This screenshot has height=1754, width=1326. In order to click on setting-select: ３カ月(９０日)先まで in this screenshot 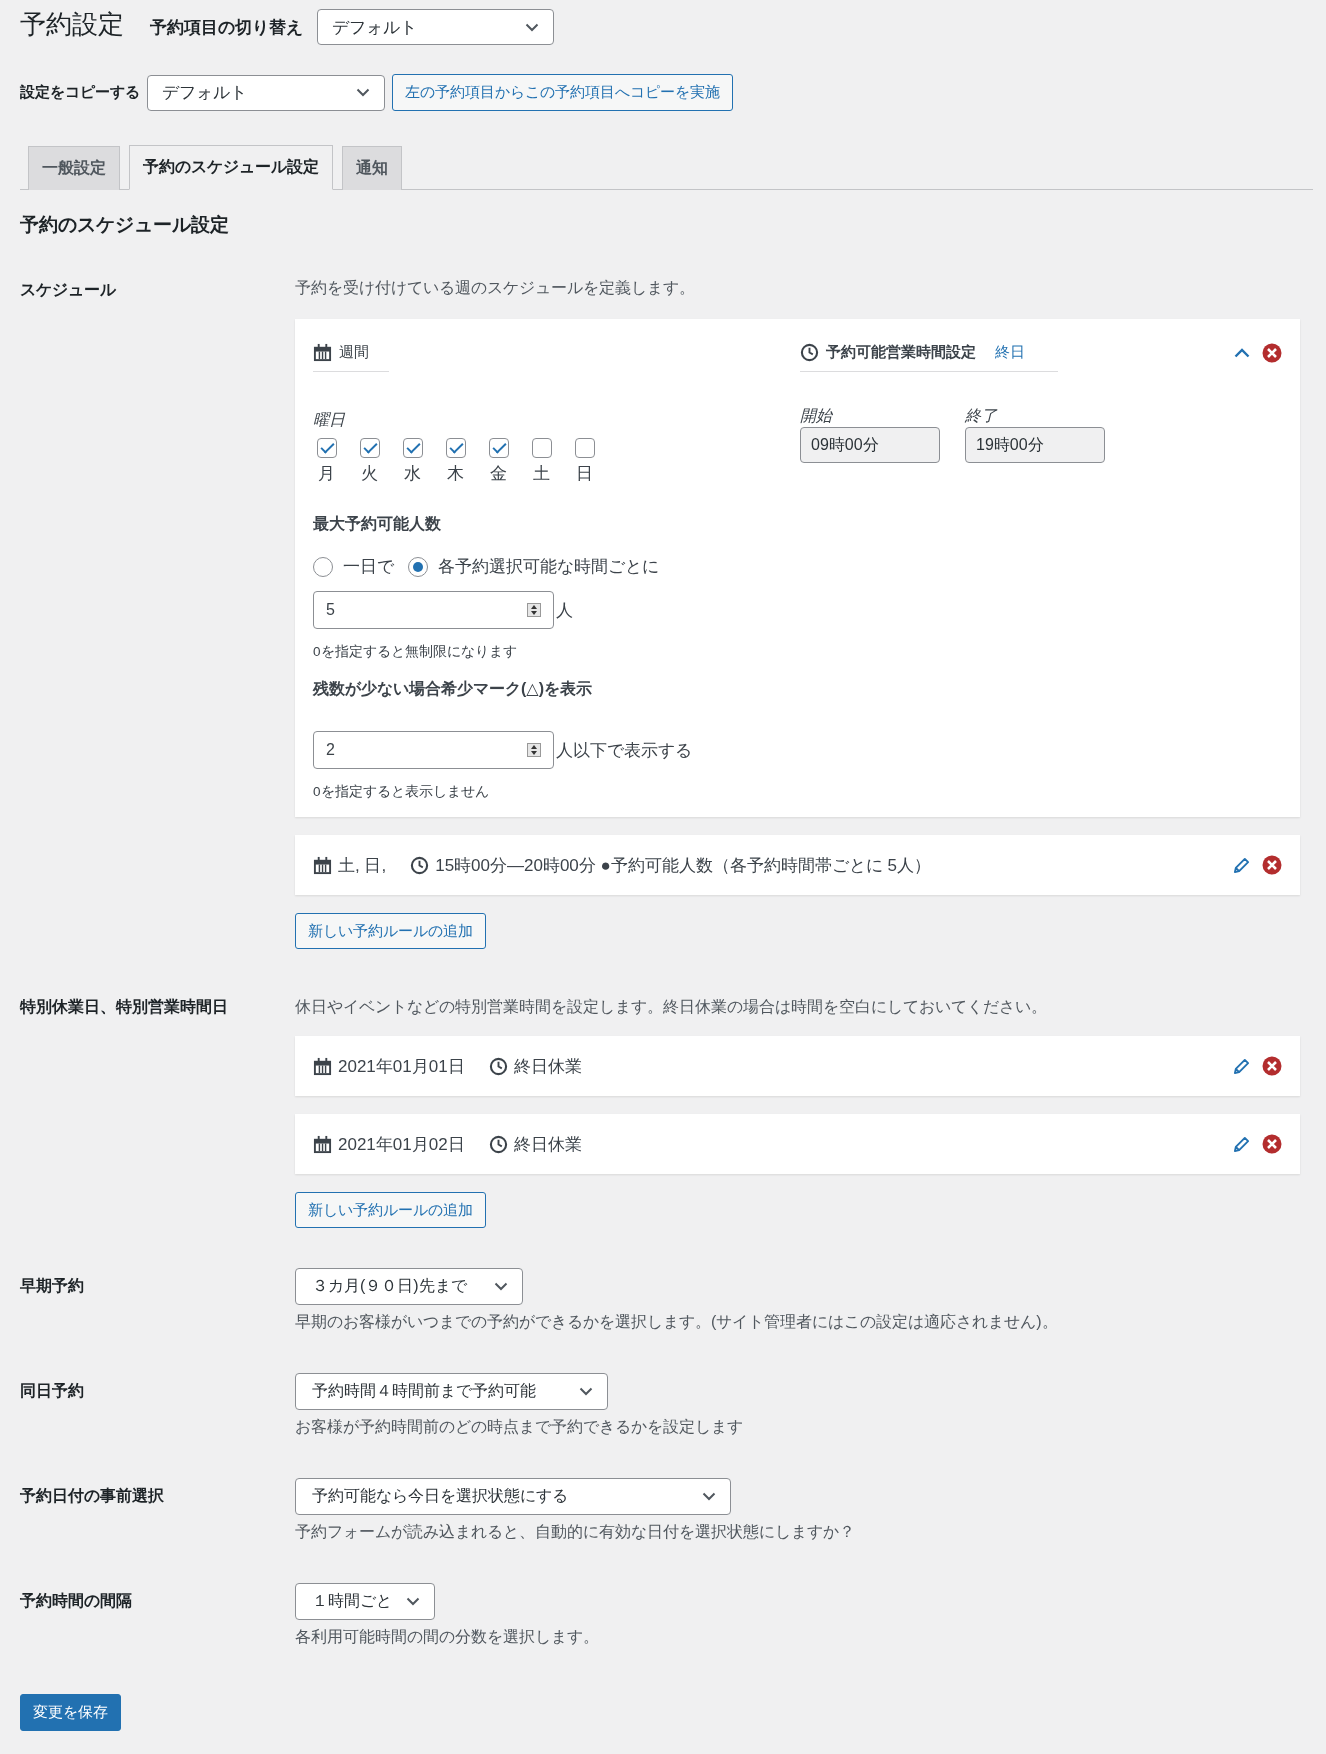, I will do `click(409, 1286)`.